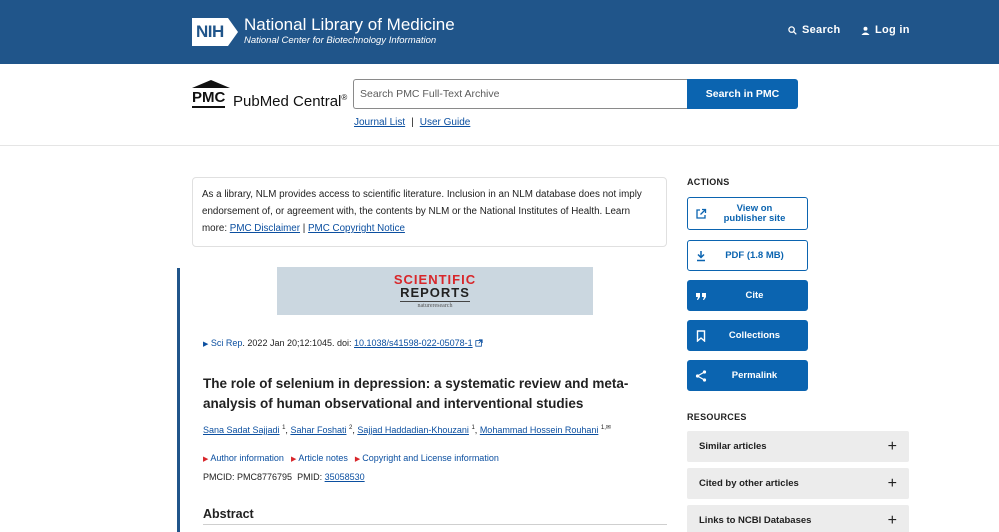  I want to click on author-link: Mohammad Hossein Rouhani, so click(539, 430).